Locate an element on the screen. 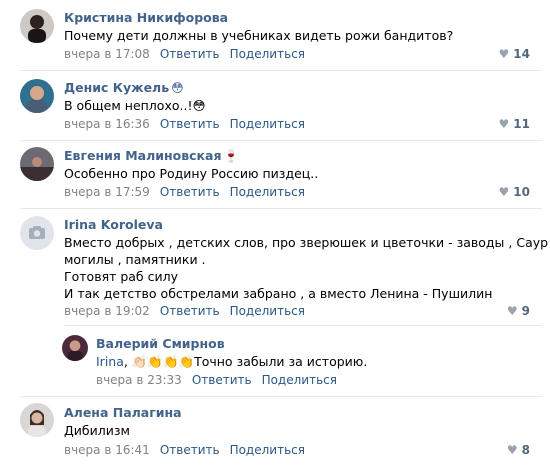 Image resolution: width=550 pixels, height=467 pixels. comment-text-line: Готовят раб силу is located at coordinates (121, 276).